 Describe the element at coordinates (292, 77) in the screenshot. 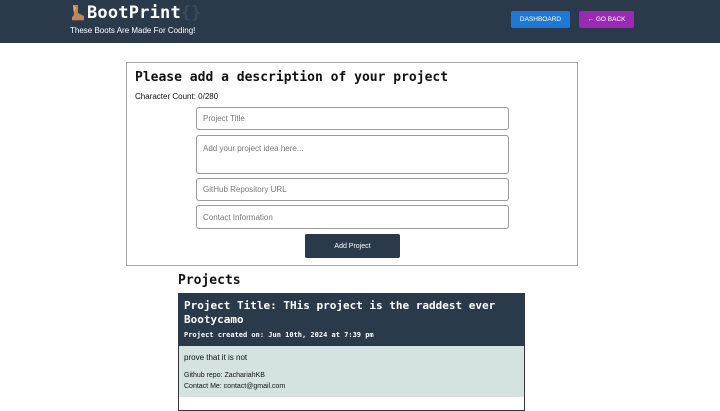

I see `form-title: Please add a description of your project` at that location.